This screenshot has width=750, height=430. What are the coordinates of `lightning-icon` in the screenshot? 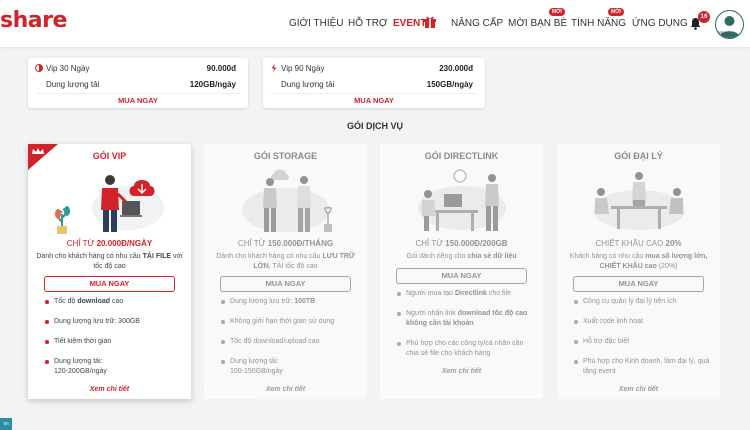 It's located at (274, 68).